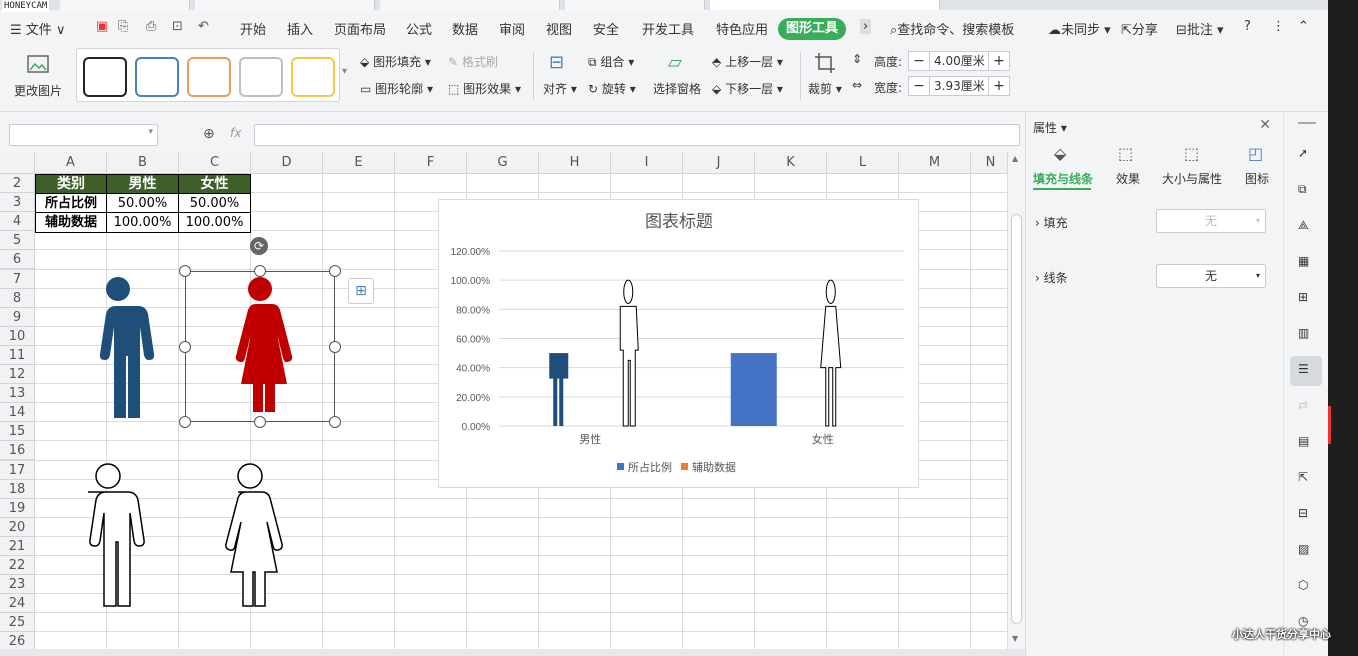 This screenshot has width=1358, height=656. I want to click on table-icon: ▦, so click(1307, 263).